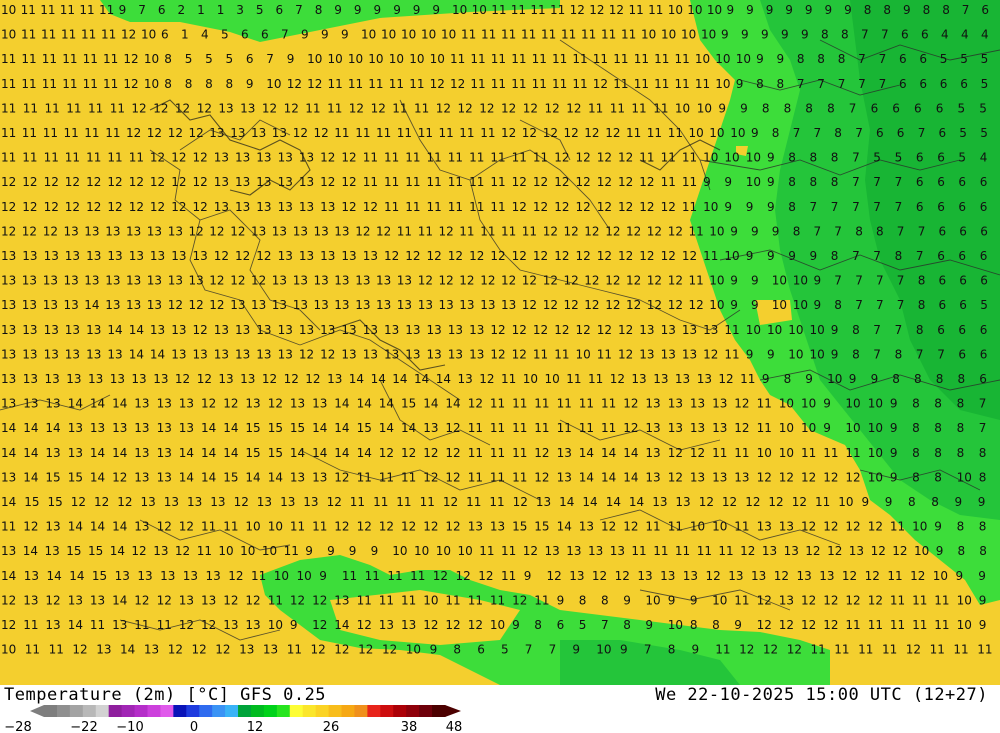 This screenshot has height=733, width=1000. What do you see at coordinates (400, 711) in the screenshot?
I see `colorbar-cell` at bounding box center [400, 711].